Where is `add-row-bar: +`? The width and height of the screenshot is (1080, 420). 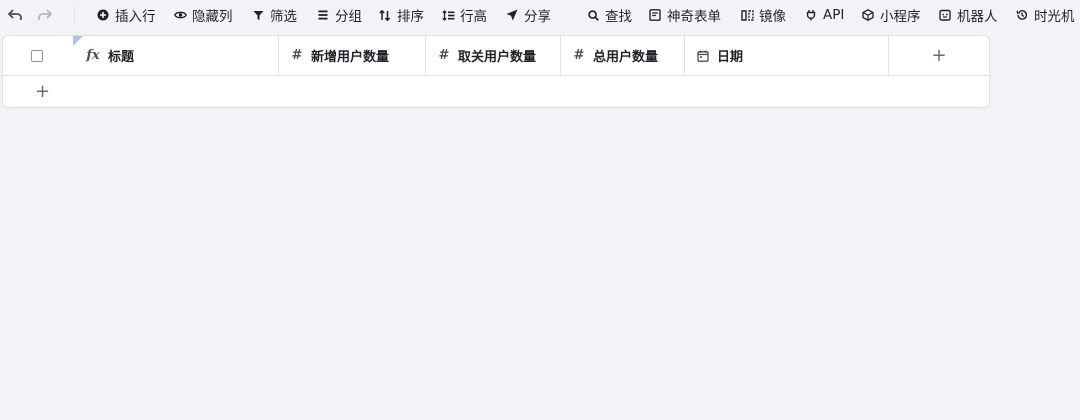 add-row-bar: + is located at coordinates (496, 91).